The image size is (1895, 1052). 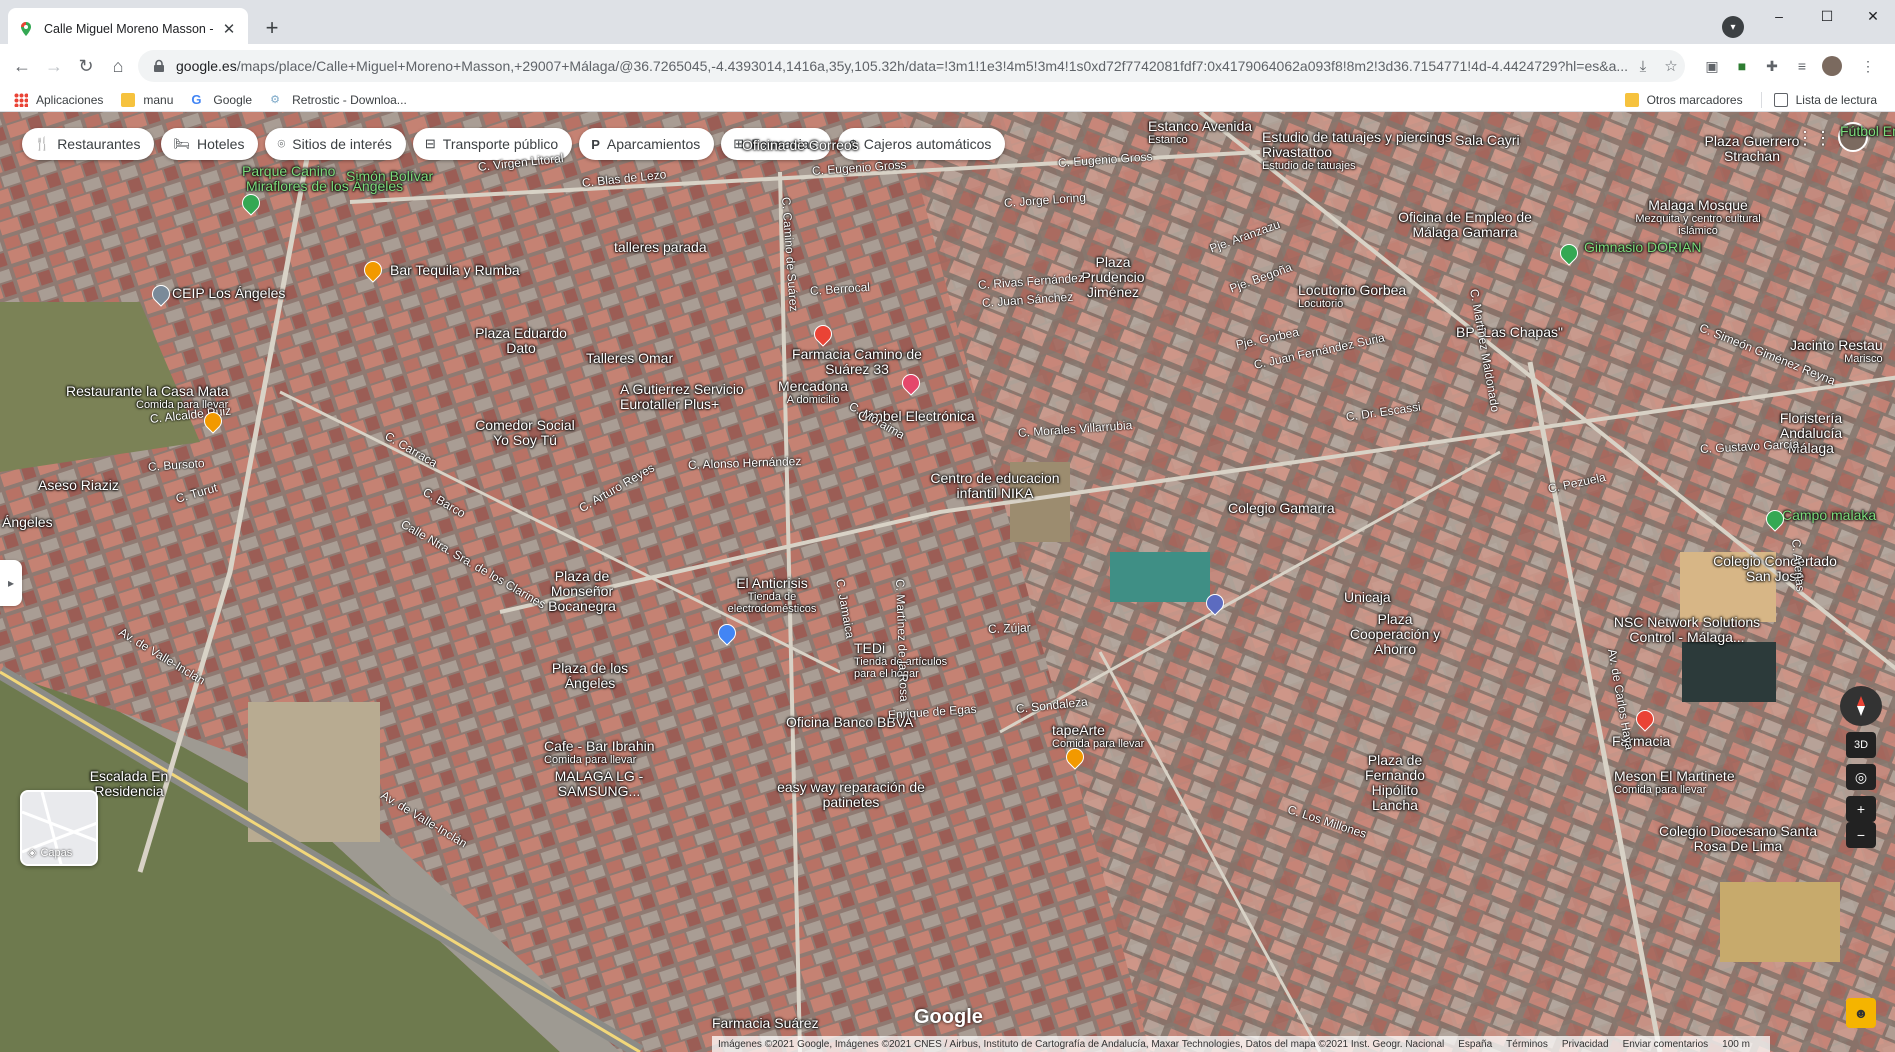 I want to click on reading-list-button: Lista de lectura, so click(x=1825, y=99).